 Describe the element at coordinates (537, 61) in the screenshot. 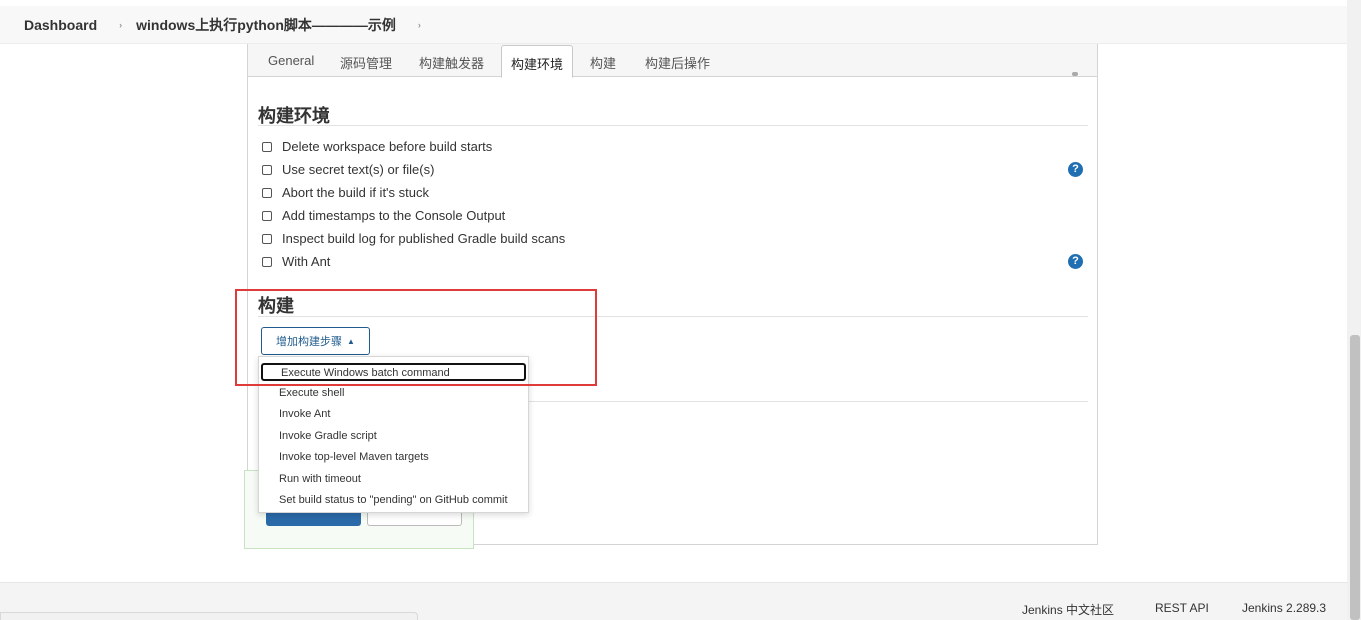

I see `tab-build-environment: 构建环境` at that location.